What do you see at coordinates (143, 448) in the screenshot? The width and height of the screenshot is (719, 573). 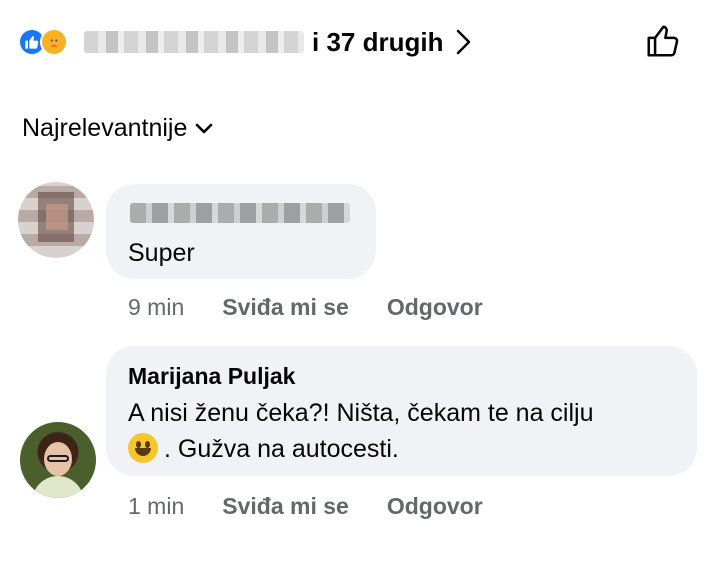 I see `grinning-emoji-icon` at bounding box center [143, 448].